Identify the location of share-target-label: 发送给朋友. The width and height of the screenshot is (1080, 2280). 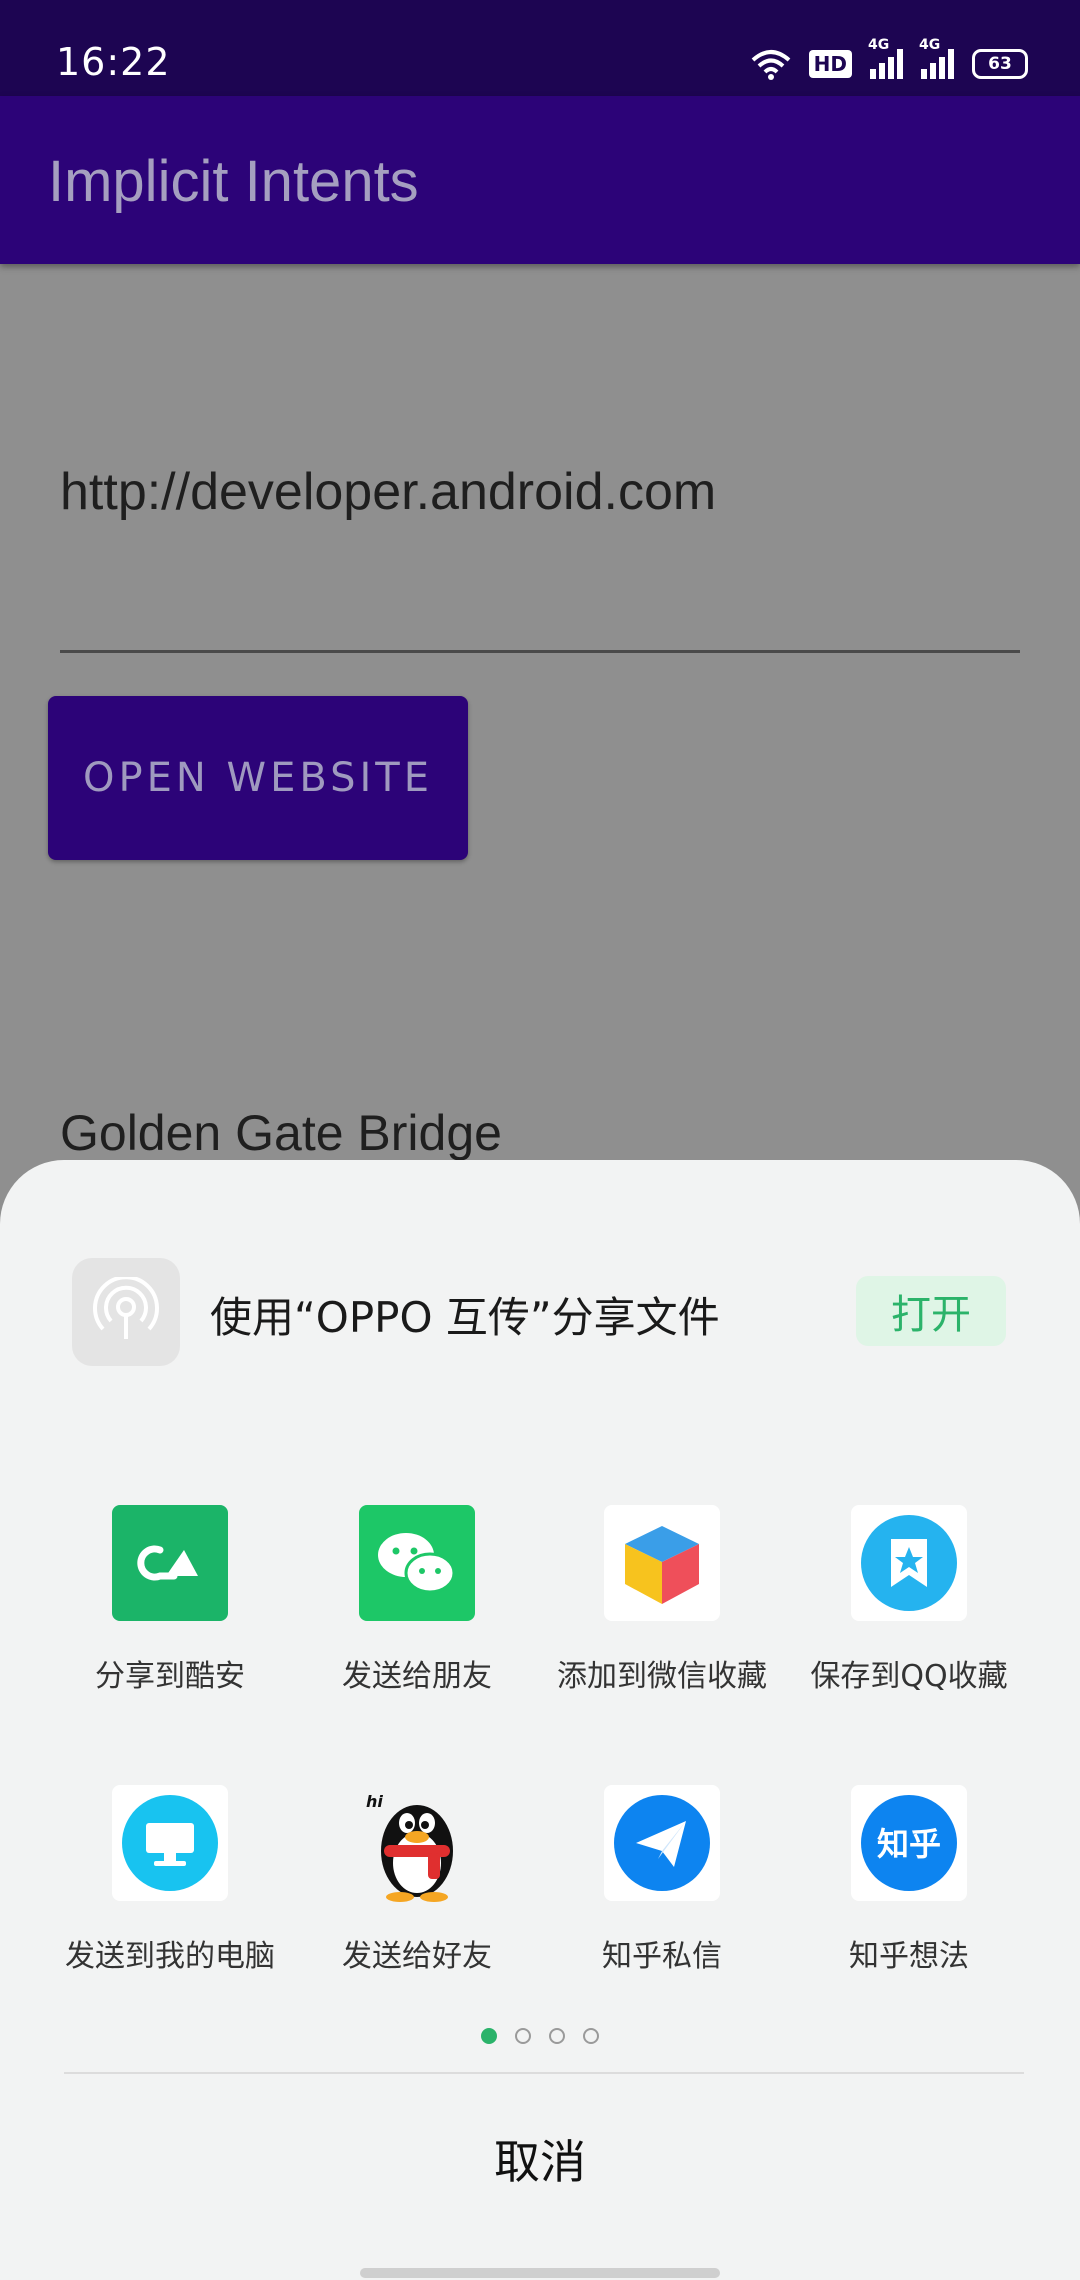
(417, 1676).